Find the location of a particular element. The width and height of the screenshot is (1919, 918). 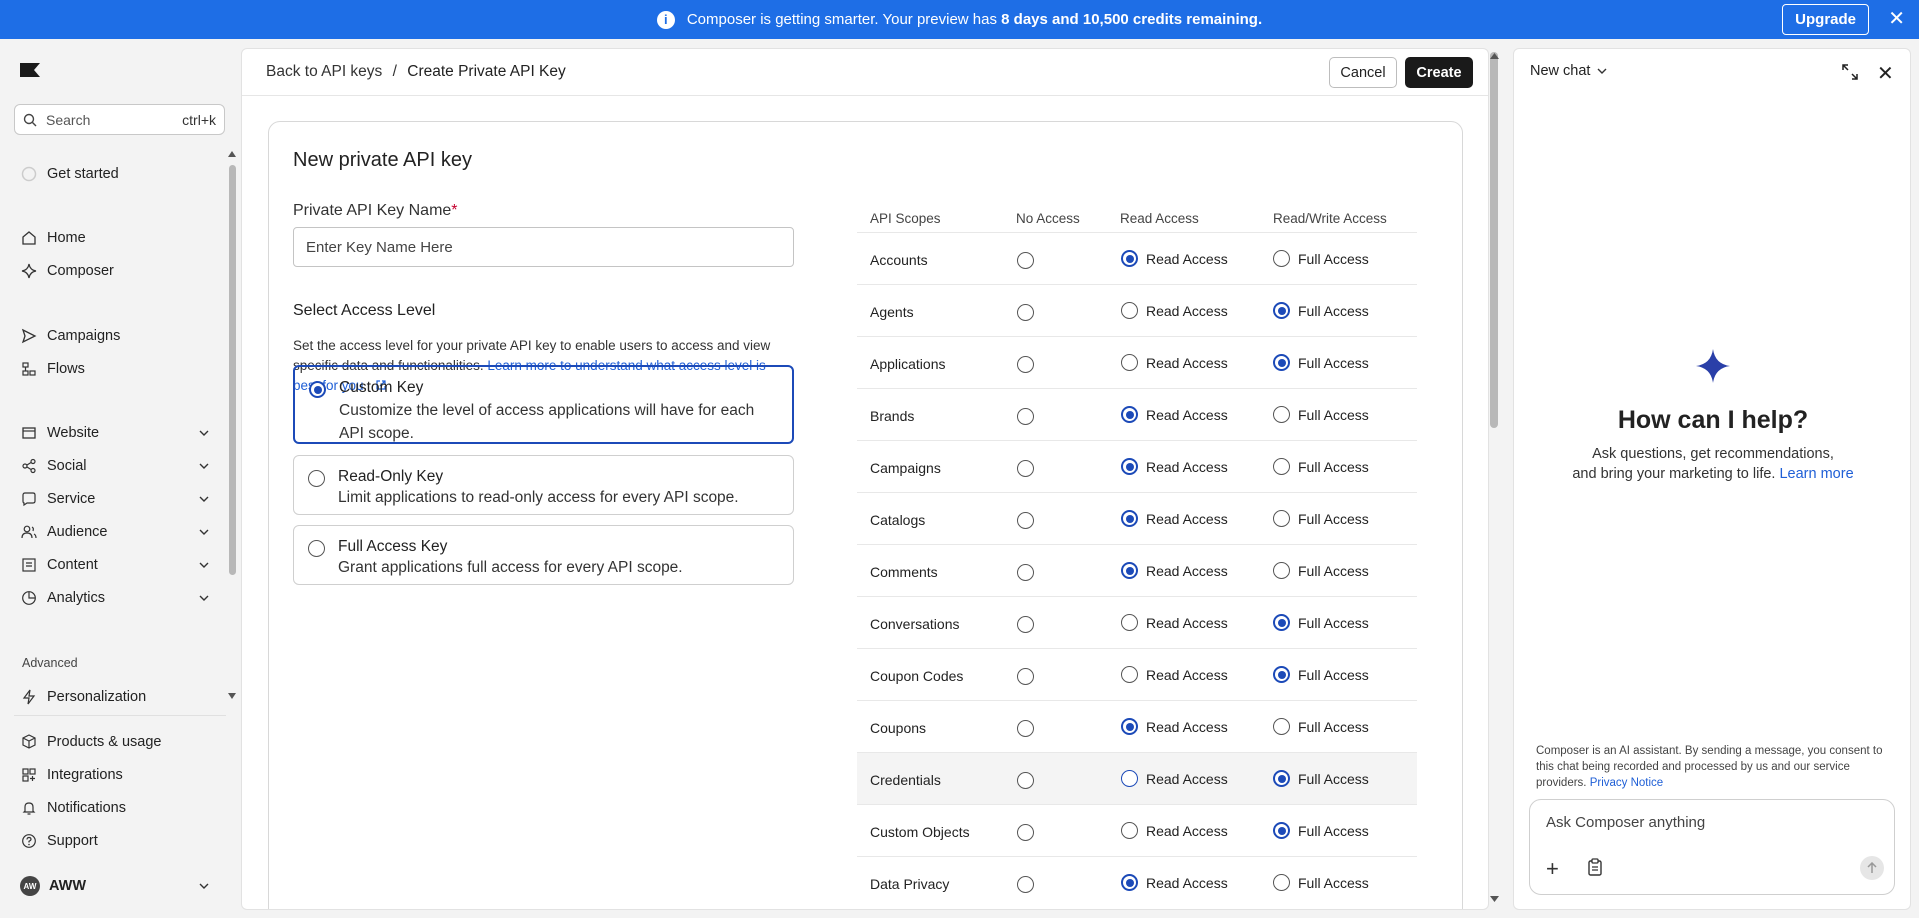

brands-full-access-option: Full Access is located at coordinates (1321, 414).